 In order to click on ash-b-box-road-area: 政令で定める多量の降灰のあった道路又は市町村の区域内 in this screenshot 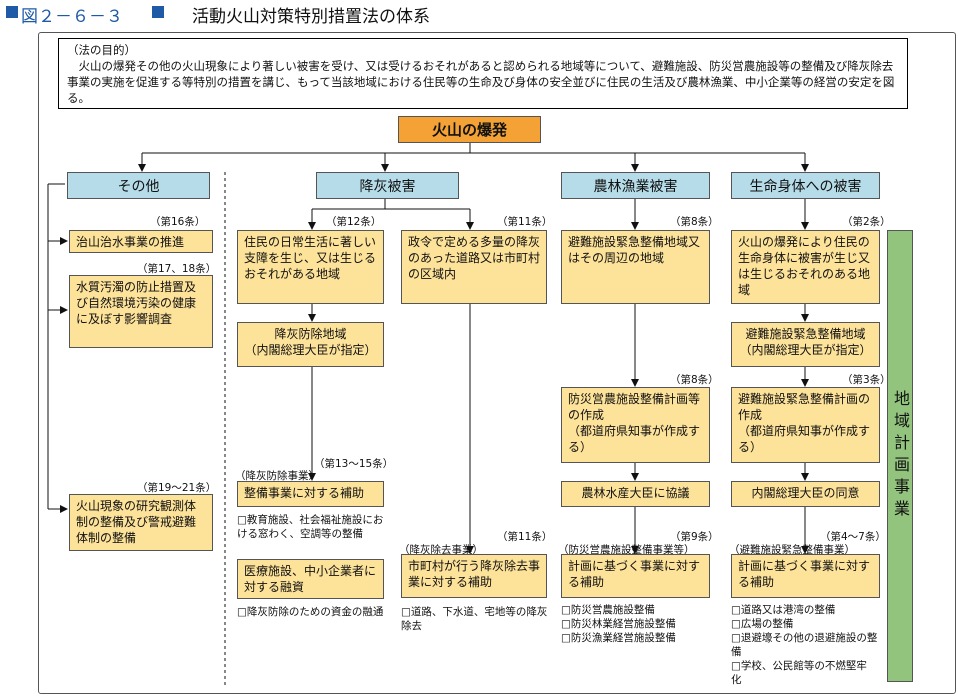, I will do `click(474, 267)`.